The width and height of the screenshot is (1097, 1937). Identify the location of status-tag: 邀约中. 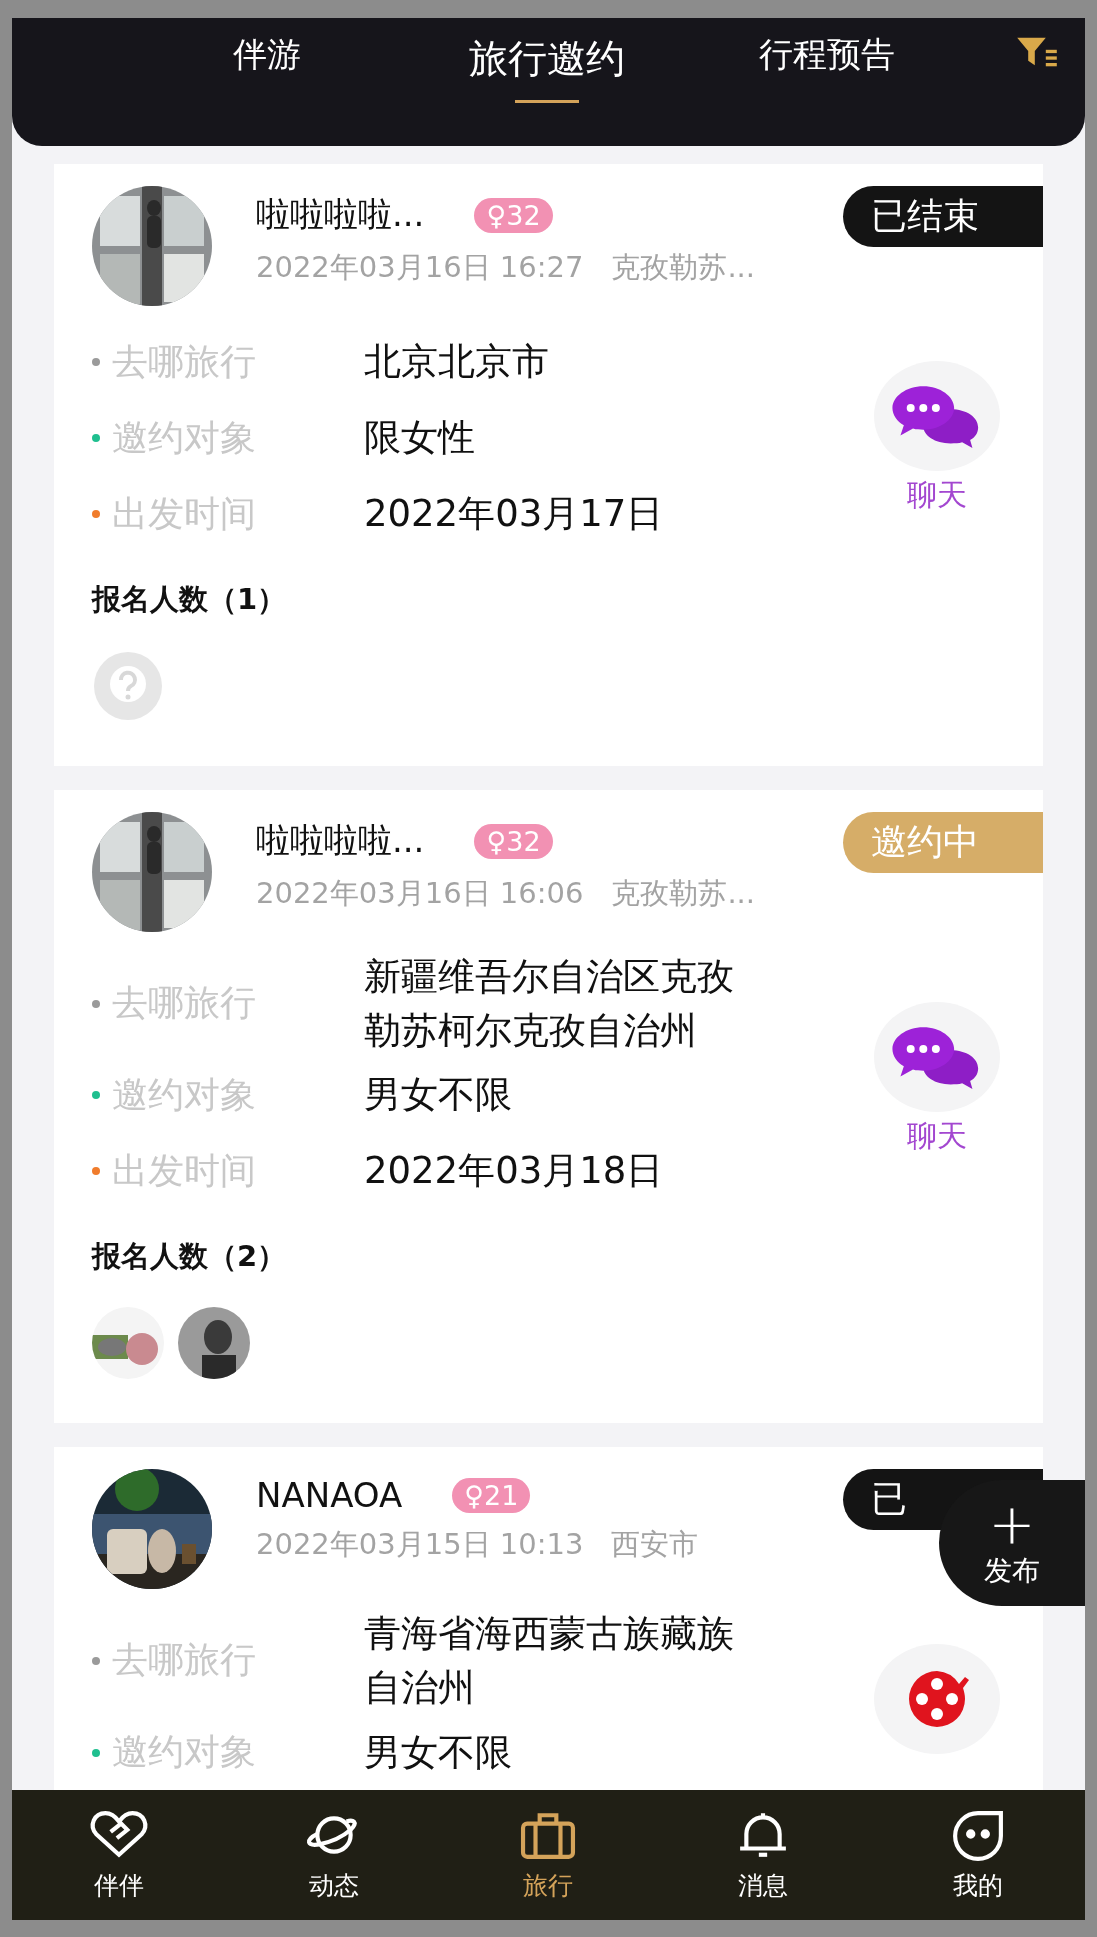
(943, 842).